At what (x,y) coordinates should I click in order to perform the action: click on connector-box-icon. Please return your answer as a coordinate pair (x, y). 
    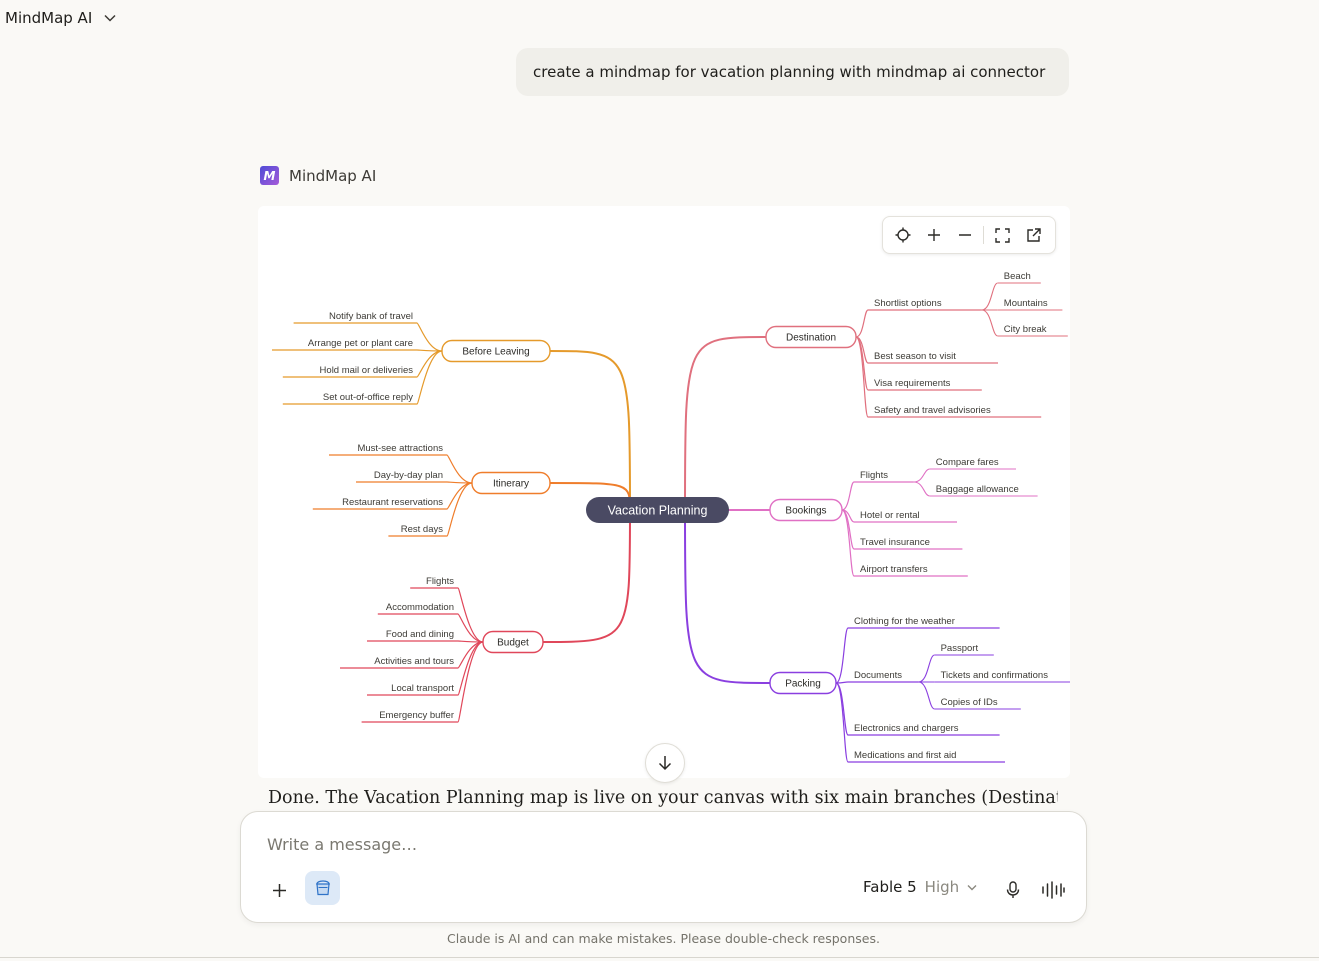
    Looking at the image, I should click on (322, 888).